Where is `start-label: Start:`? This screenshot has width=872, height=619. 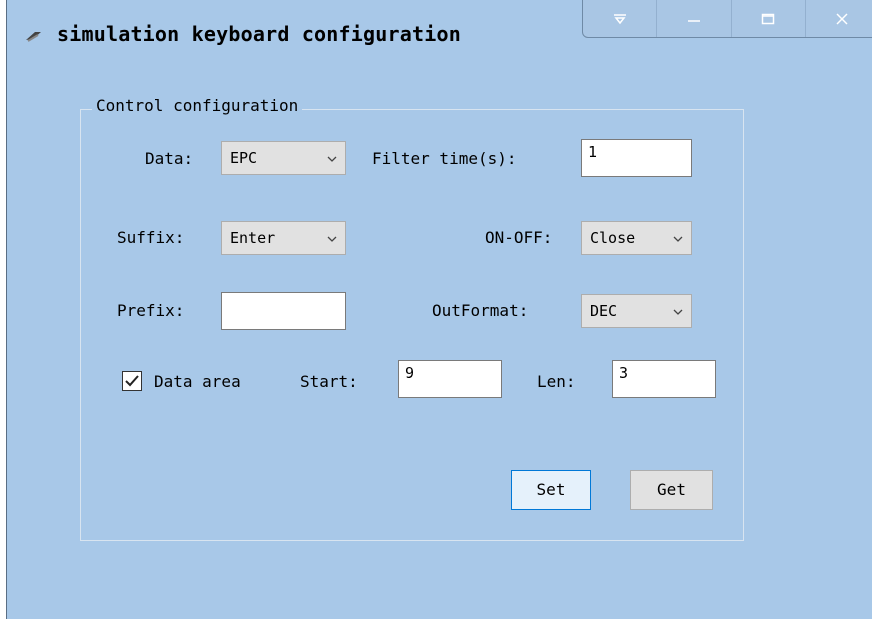 start-label: Start: is located at coordinates (329, 381).